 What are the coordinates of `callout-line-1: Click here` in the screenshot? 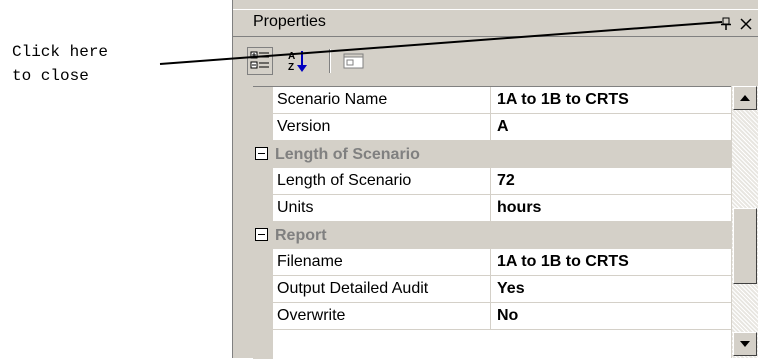 It's located at (60, 52).